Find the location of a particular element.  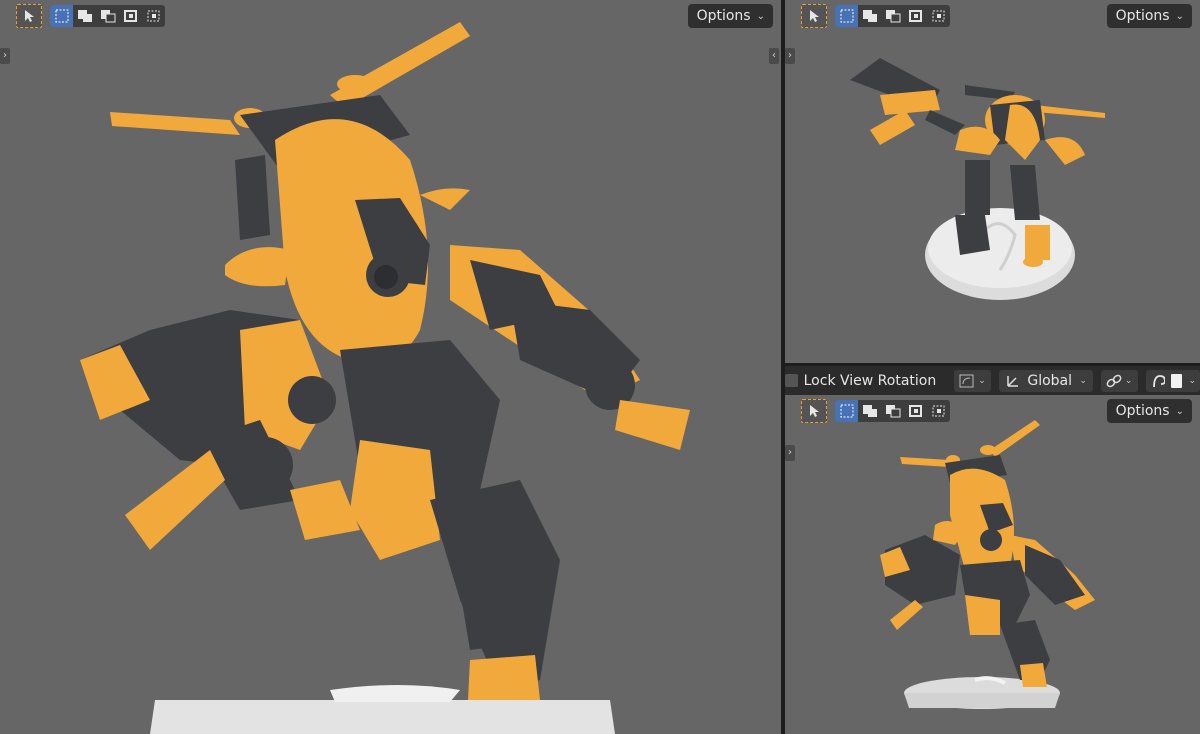

tool-row-main is located at coordinates (90, 16).